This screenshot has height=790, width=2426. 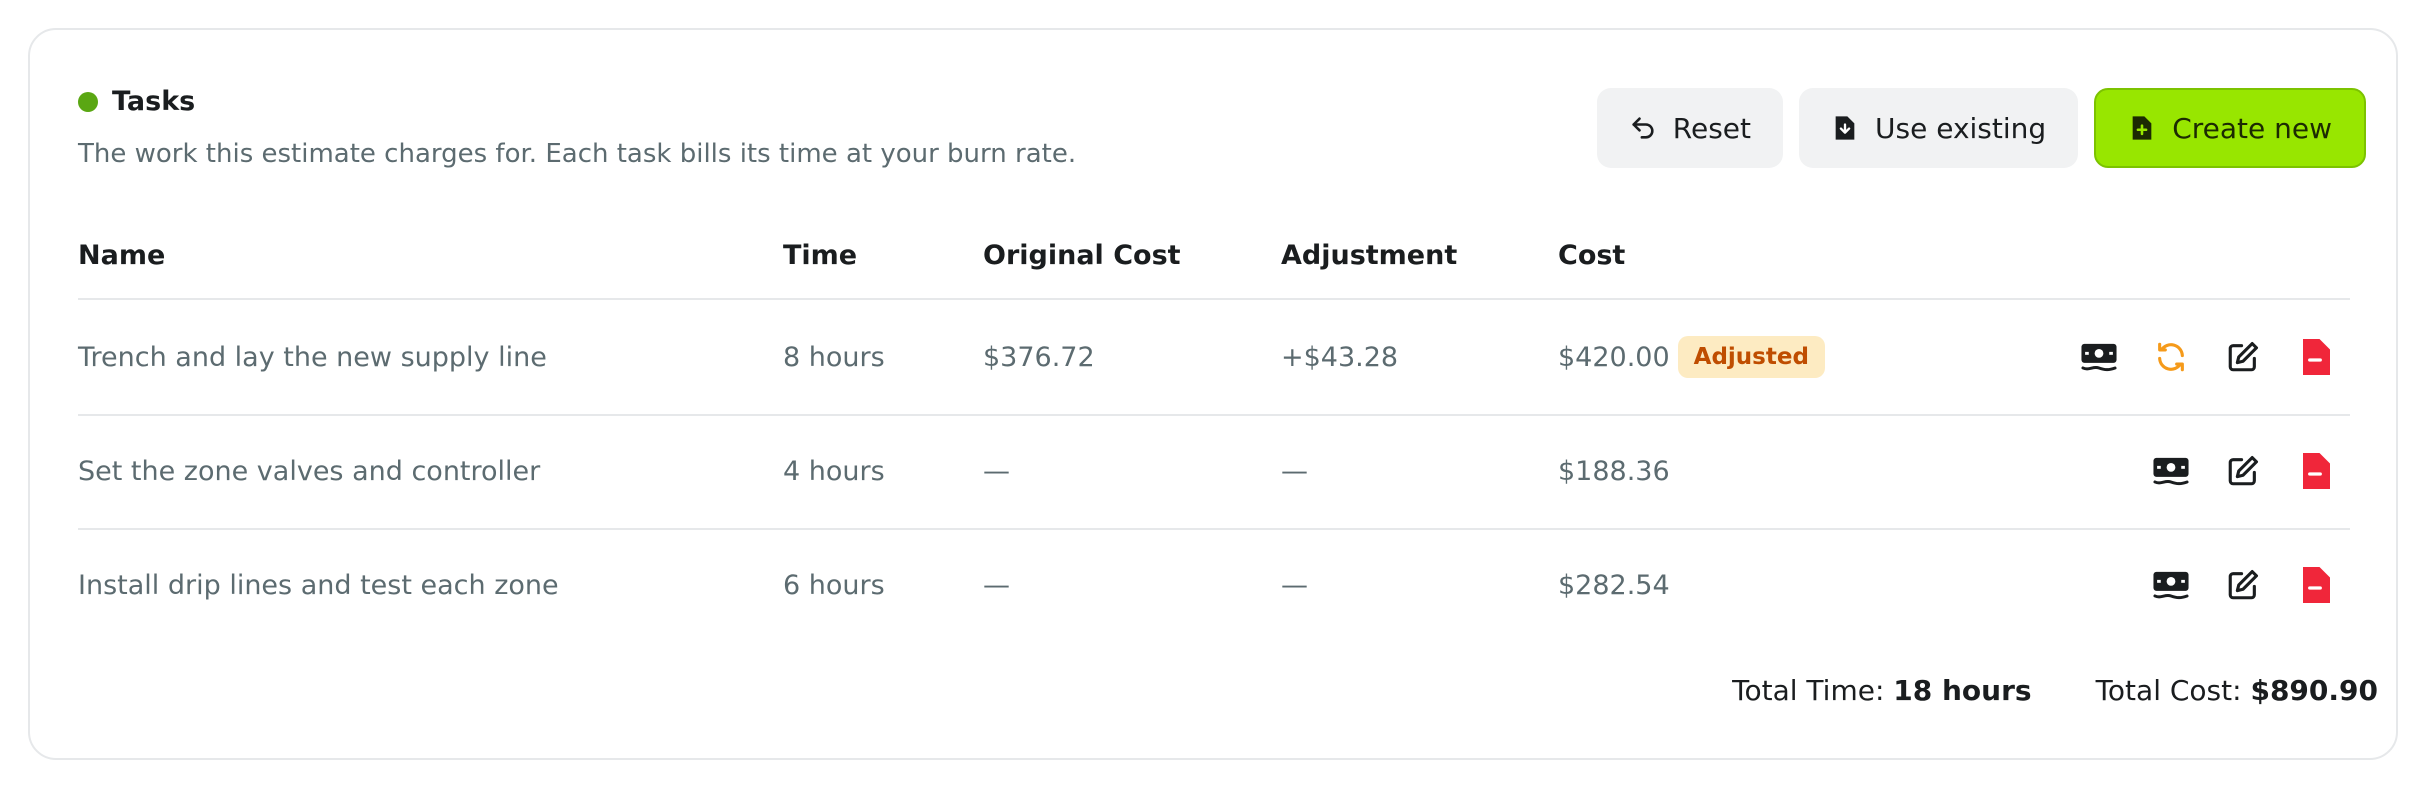 What do you see at coordinates (1808, 690) in the screenshot?
I see `total-time-label: Total Time:` at bounding box center [1808, 690].